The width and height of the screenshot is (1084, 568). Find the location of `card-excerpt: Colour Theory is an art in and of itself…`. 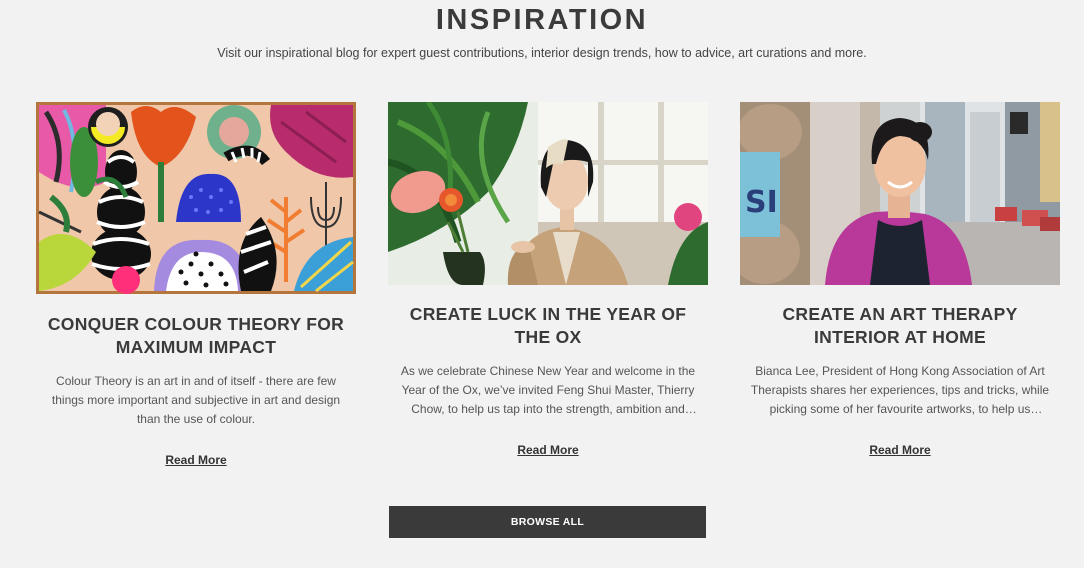

card-excerpt: Colour Theory is an art in and of itself… is located at coordinates (196, 400).